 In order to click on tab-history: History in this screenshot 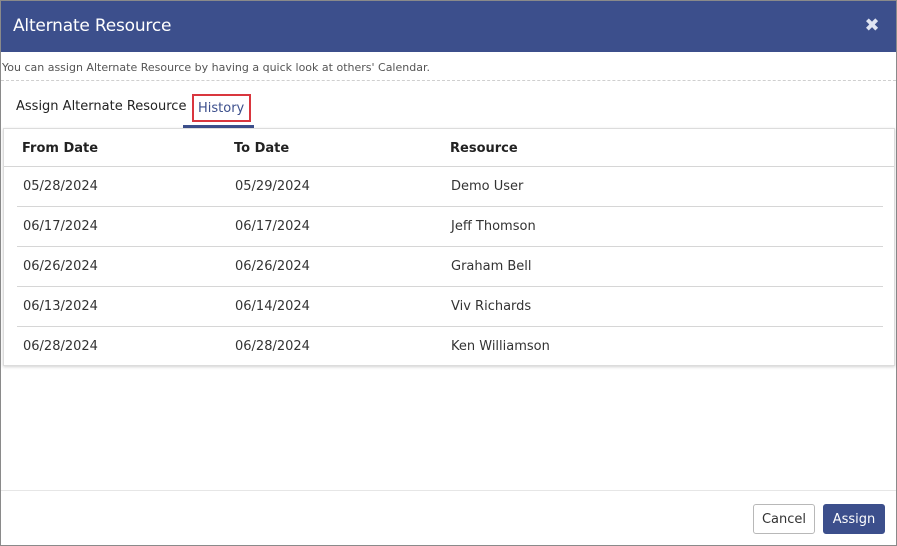, I will do `click(222, 108)`.